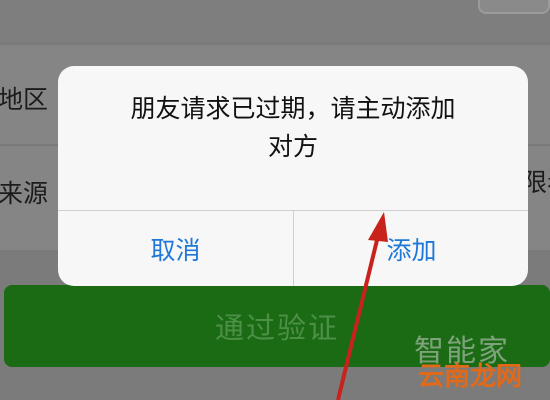 The height and width of the screenshot is (400, 550). Describe the element at coordinates (411, 248) in the screenshot. I see `add-button: 添加` at that location.